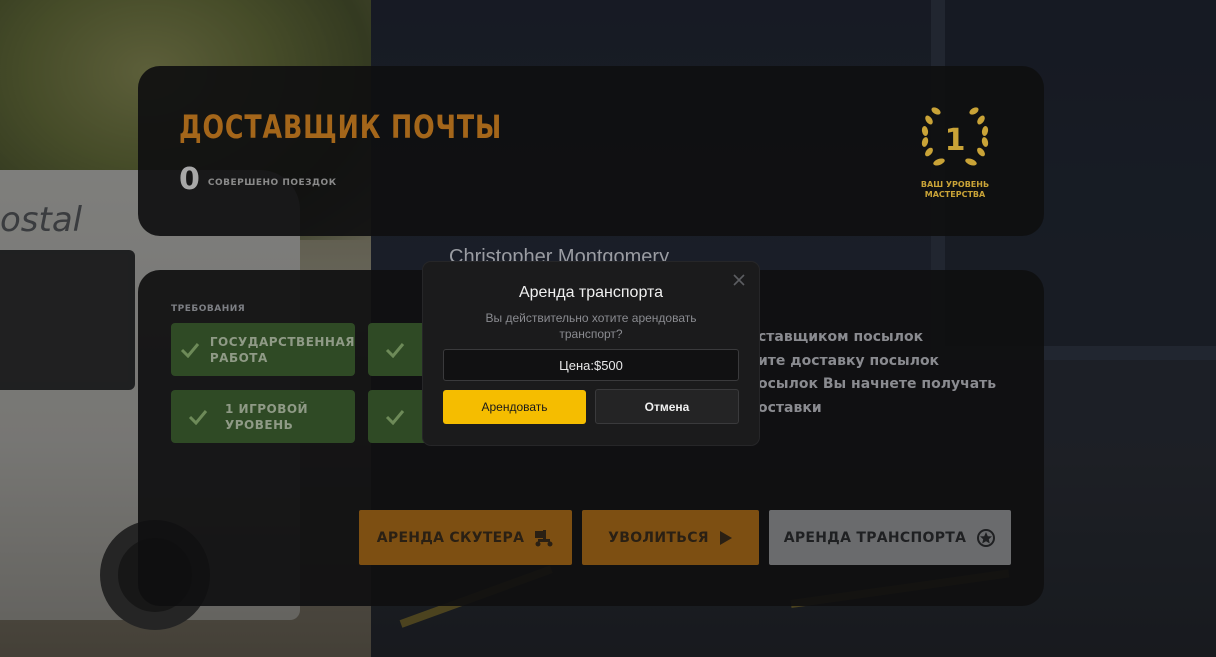 The image size is (1216, 657). Describe the element at coordinates (544, 537) in the screenshot. I see `scooter-icon` at that location.